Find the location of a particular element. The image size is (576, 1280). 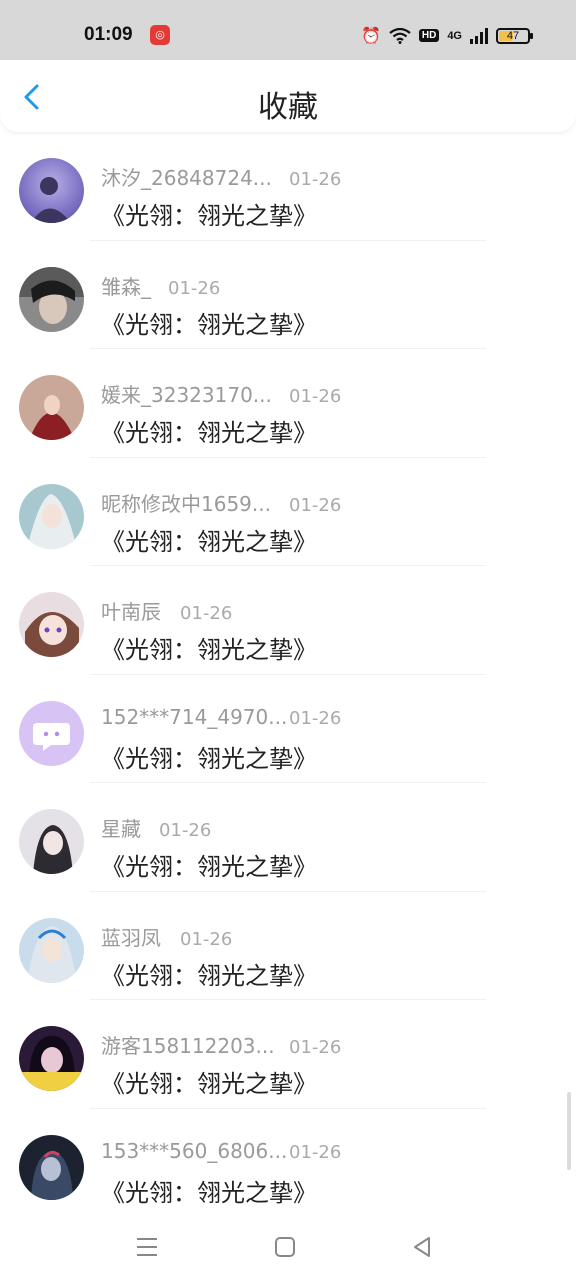

user-name: 蓝羽凤 is located at coordinates (131, 937).